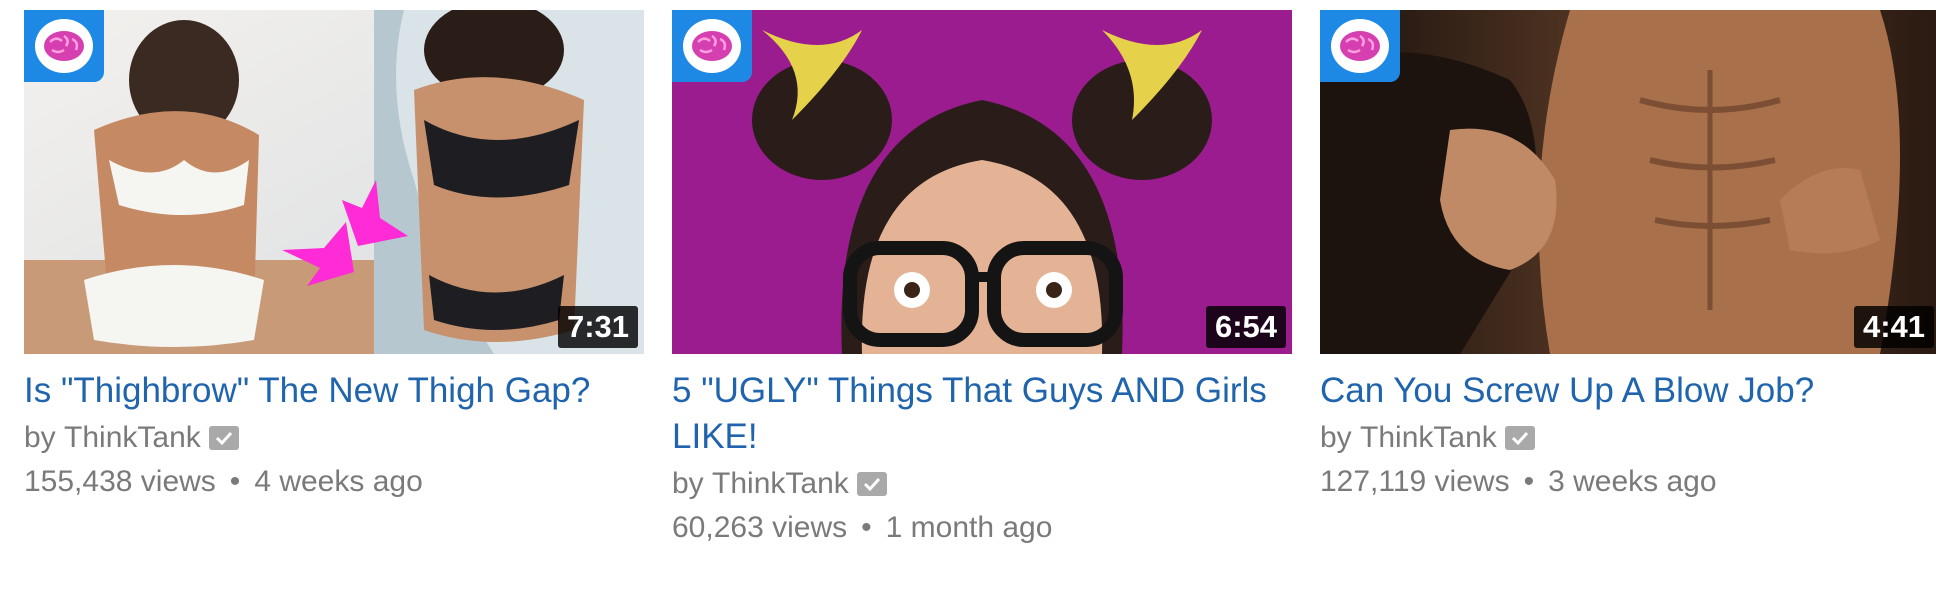  What do you see at coordinates (597, 327) in the screenshot?
I see `video-duration: 7:31` at bounding box center [597, 327].